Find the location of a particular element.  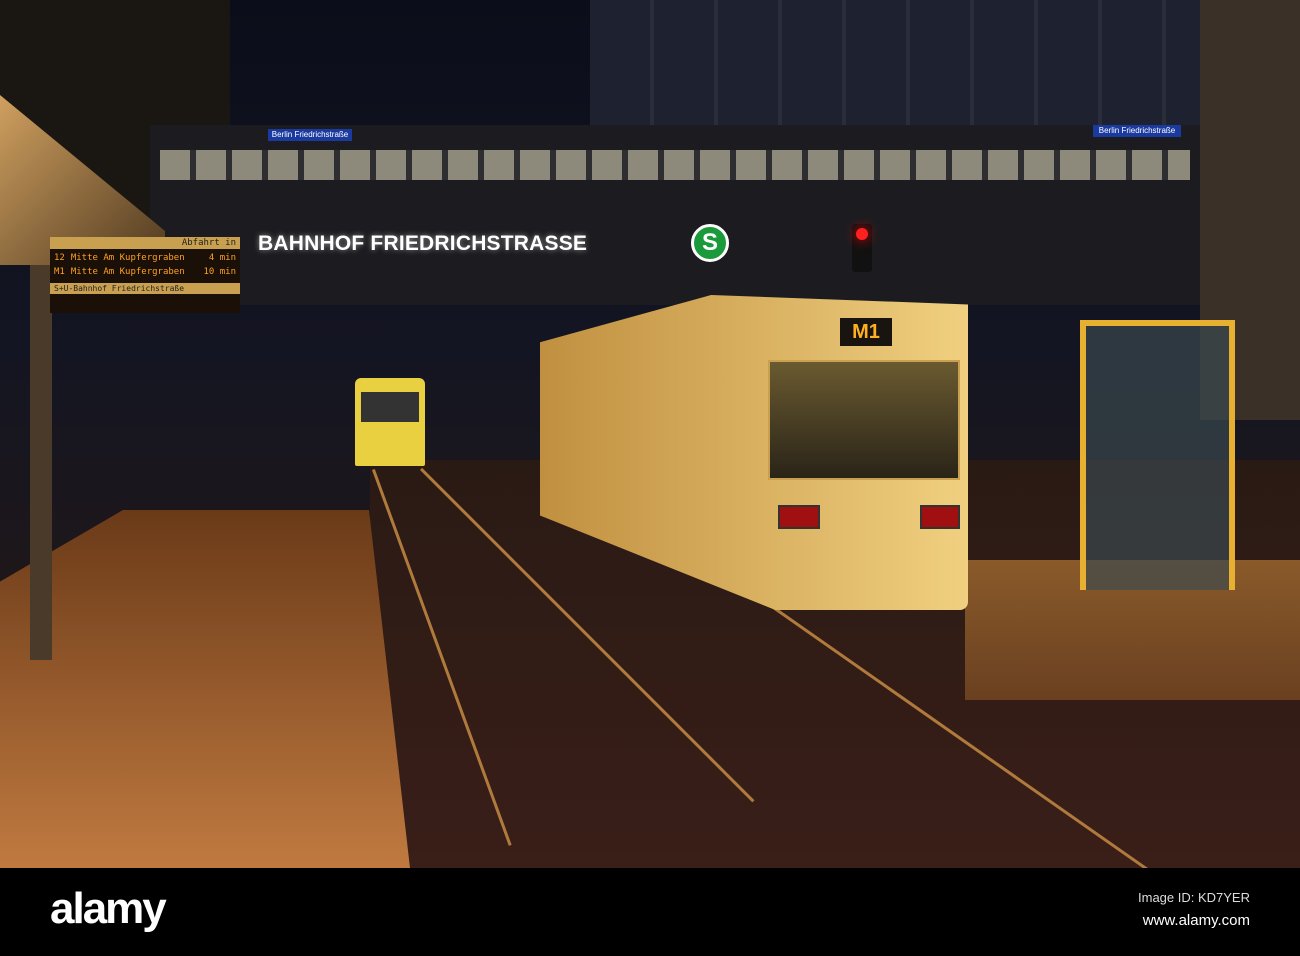

platform-sign-left: Berlin Friedrichstraße is located at coordinates (310, 135).